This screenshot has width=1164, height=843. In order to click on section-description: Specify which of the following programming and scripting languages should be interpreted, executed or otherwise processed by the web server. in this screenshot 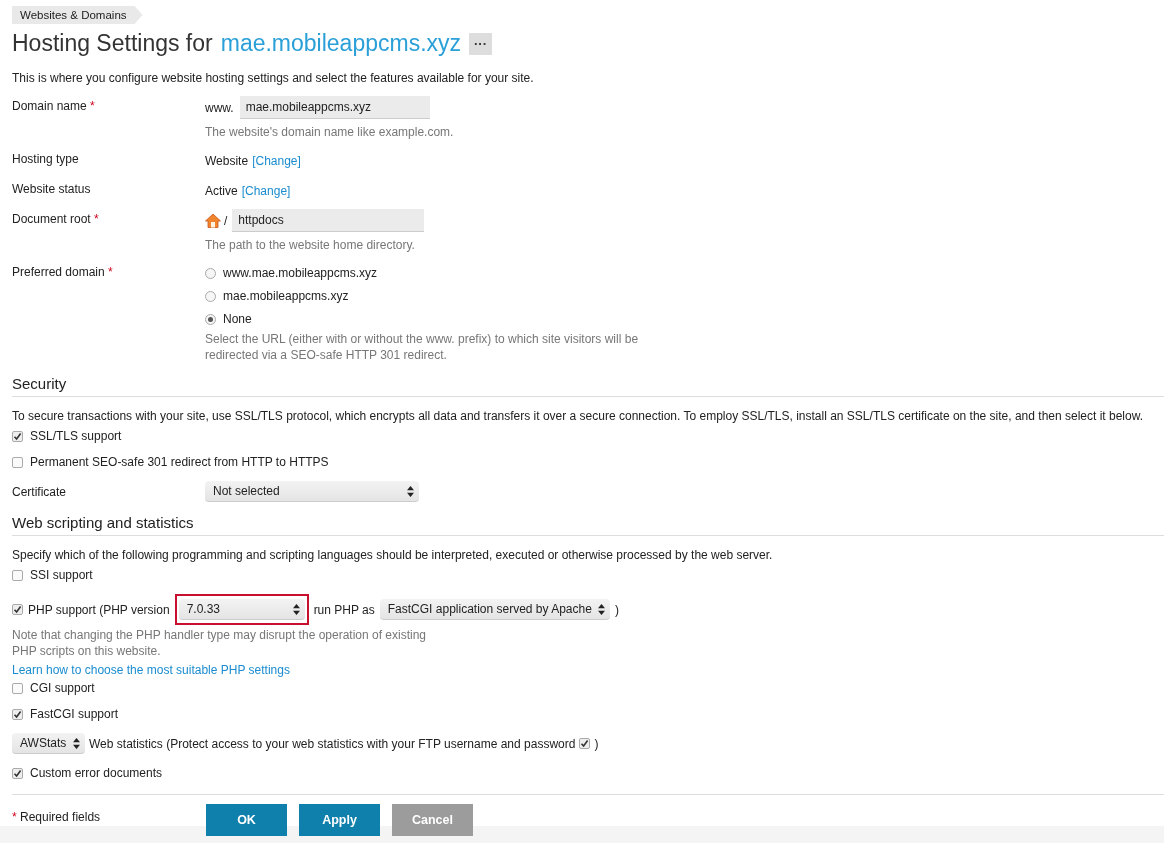, I will do `click(393, 555)`.